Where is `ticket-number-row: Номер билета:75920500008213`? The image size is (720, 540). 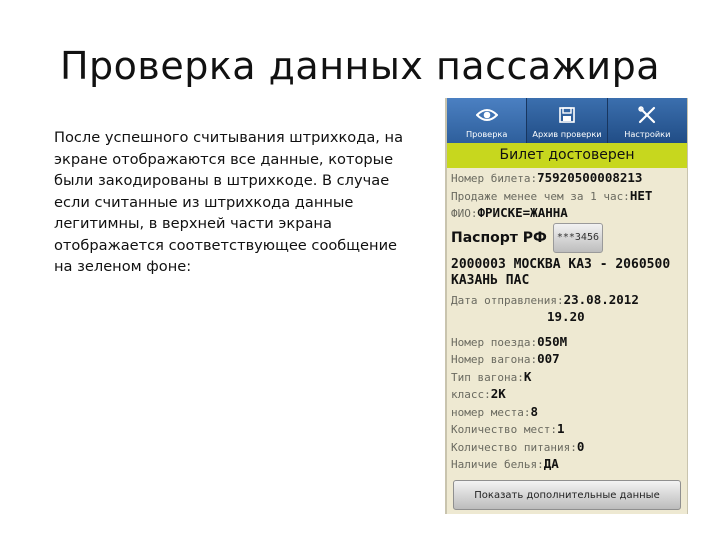 ticket-number-row: Номер билета:75920500008213 is located at coordinates (567, 177).